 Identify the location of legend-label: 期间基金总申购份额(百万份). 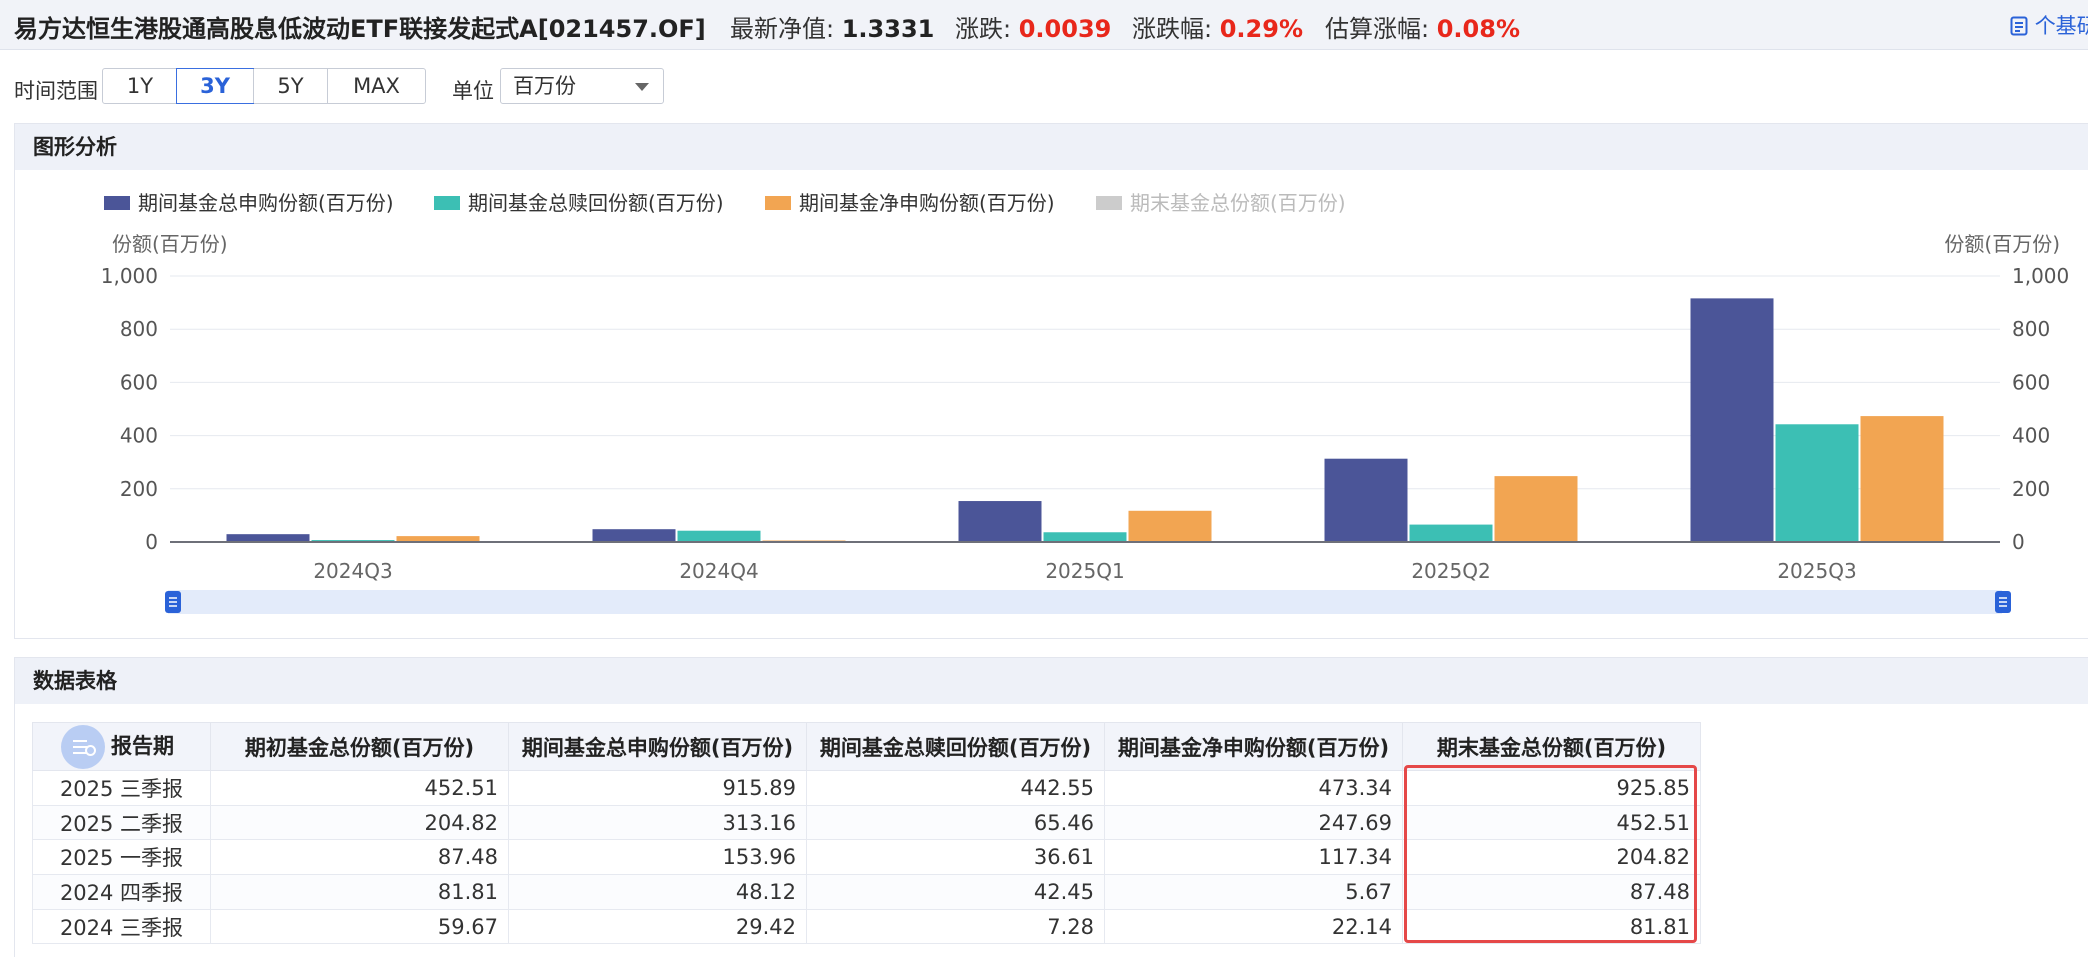
(266, 203).